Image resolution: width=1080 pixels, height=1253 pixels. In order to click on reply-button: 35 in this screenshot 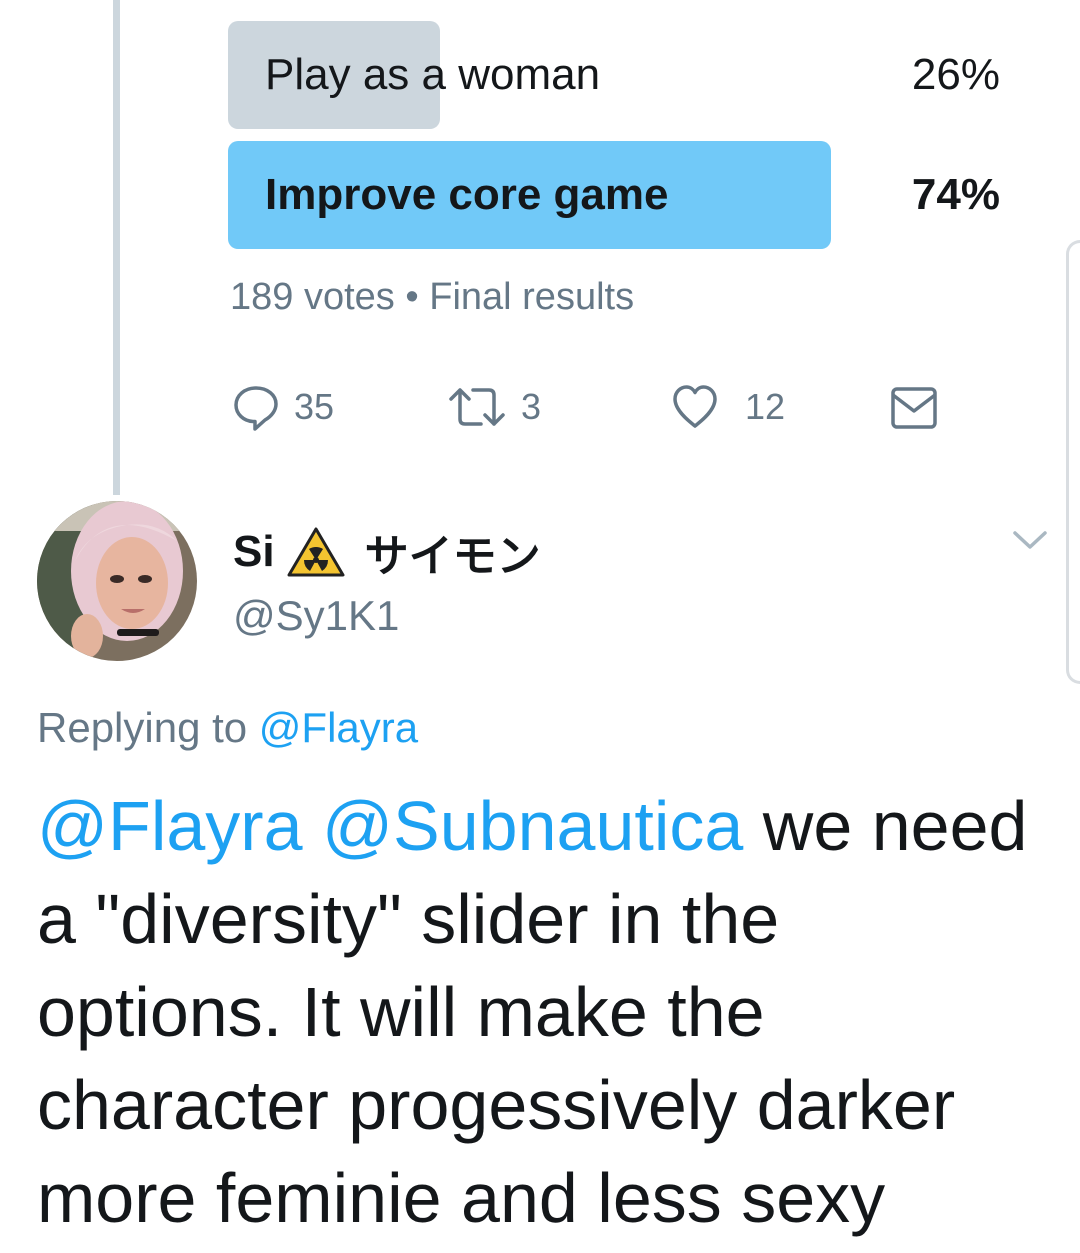, I will do `click(283, 407)`.